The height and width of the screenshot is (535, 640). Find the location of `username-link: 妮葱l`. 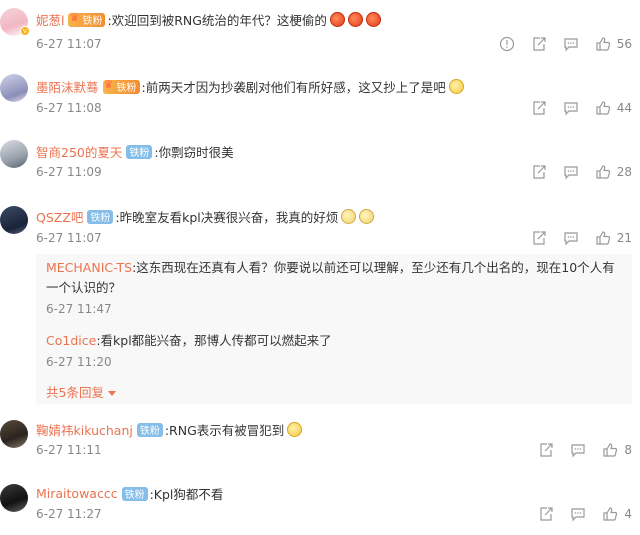

username-link: 妮葱l is located at coordinates (50, 19).